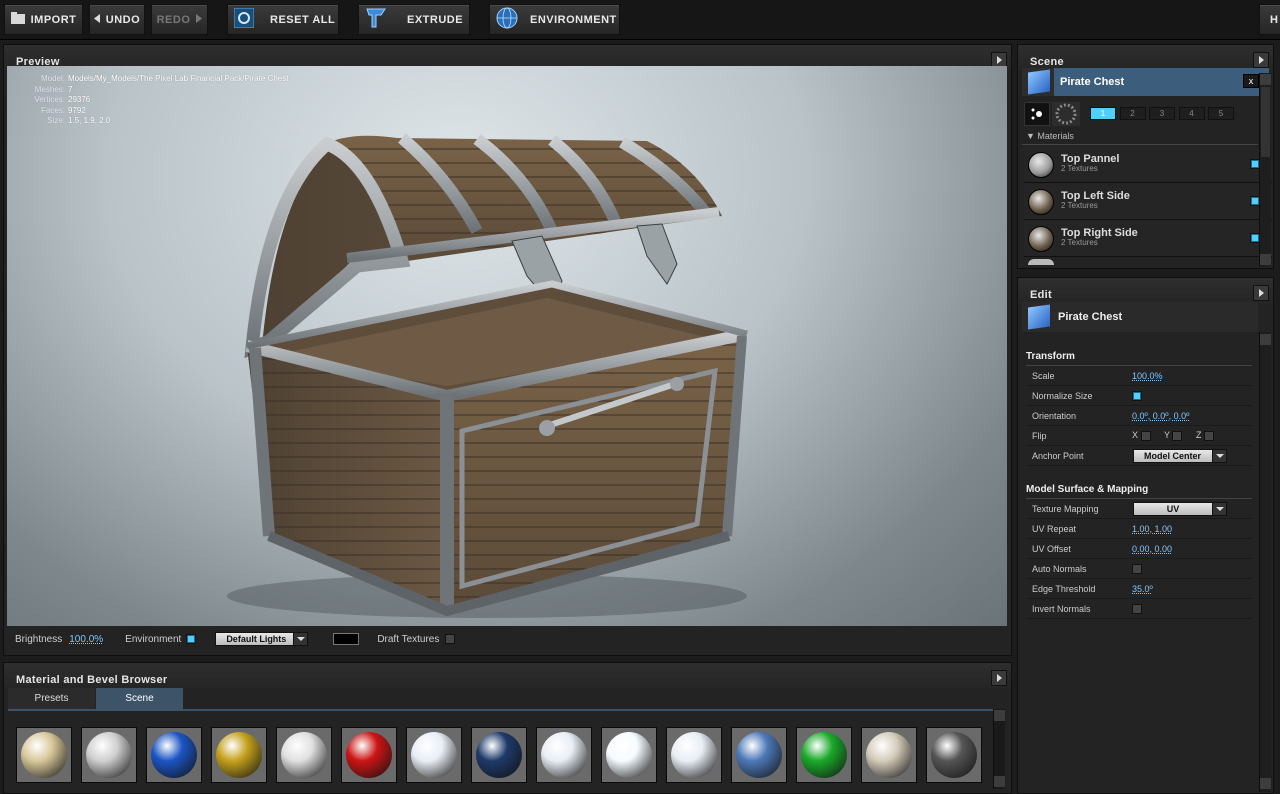 The image size is (1280, 794). What do you see at coordinates (39, 639) in the screenshot?
I see `brightness-label: Brightness` at bounding box center [39, 639].